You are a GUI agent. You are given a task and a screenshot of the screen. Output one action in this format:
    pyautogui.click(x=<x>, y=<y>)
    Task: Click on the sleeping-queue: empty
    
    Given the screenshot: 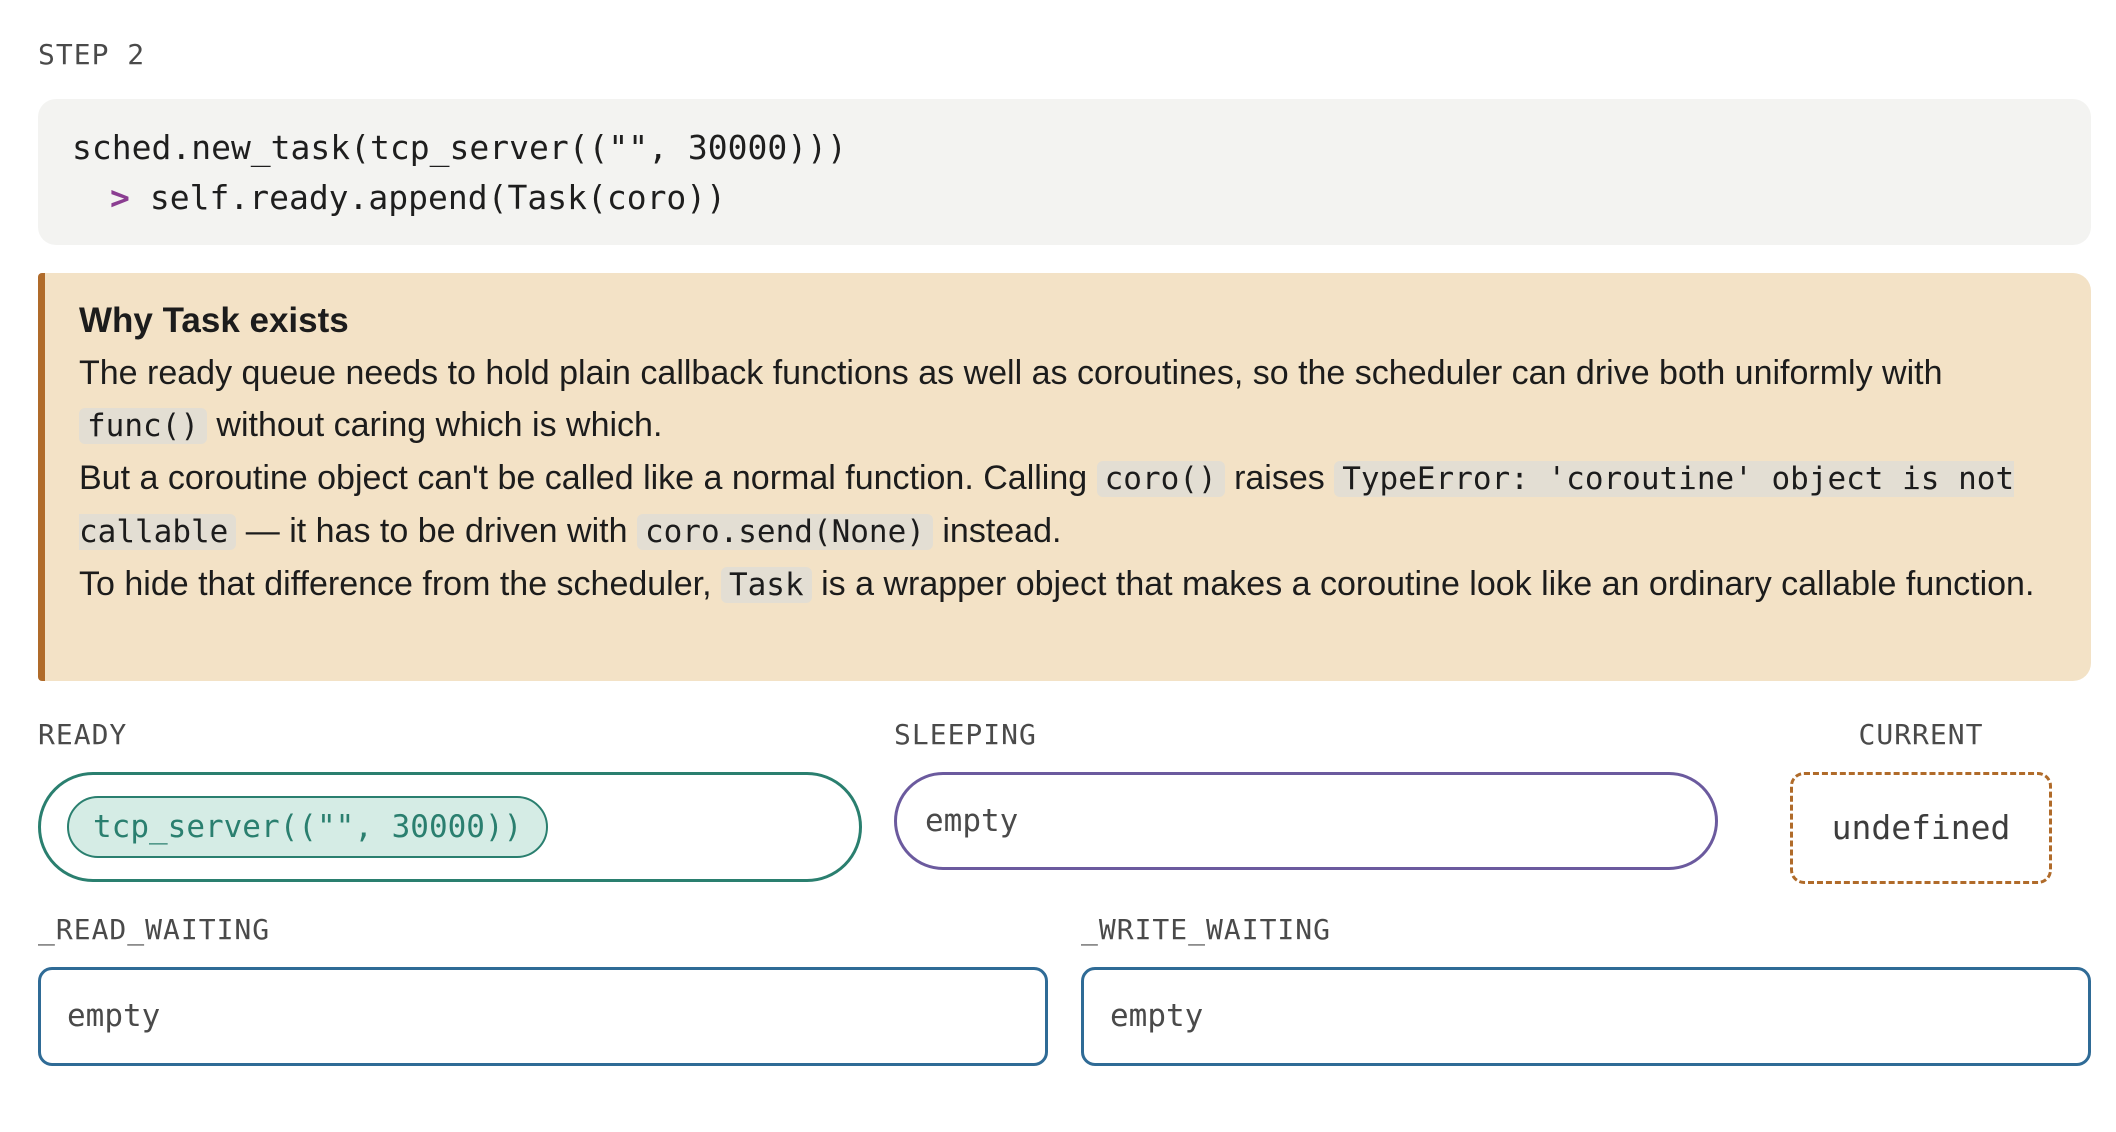 What is the action you would take?
    pyautogui.click(x=1306, y=821)
    